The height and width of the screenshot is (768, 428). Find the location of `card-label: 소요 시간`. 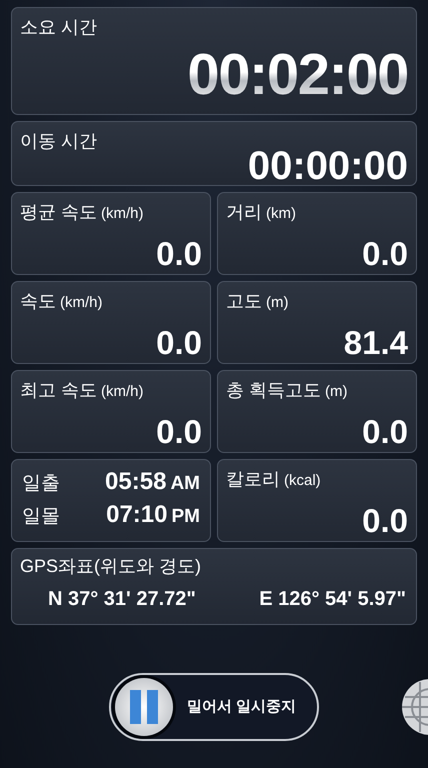

card-label: 소요 시간 is located at coordinates (59, 27).